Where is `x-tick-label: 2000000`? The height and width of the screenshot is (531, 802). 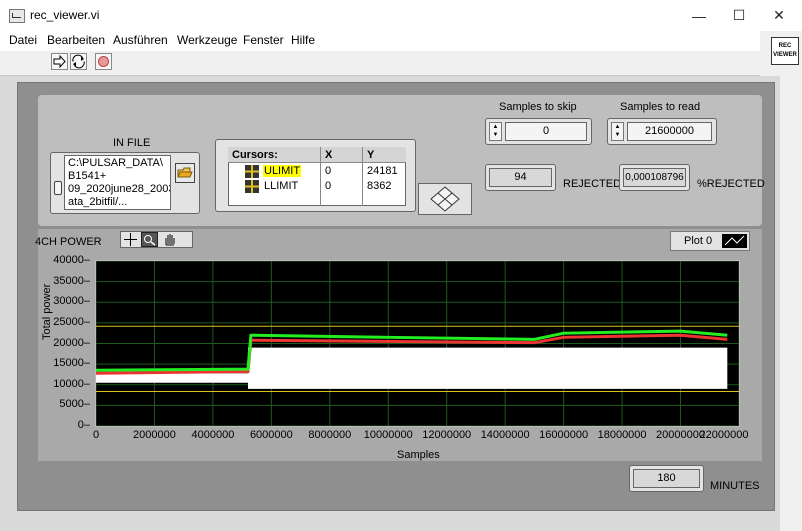 x-tick-label: 2000000 is located at coordinates (154, 435).